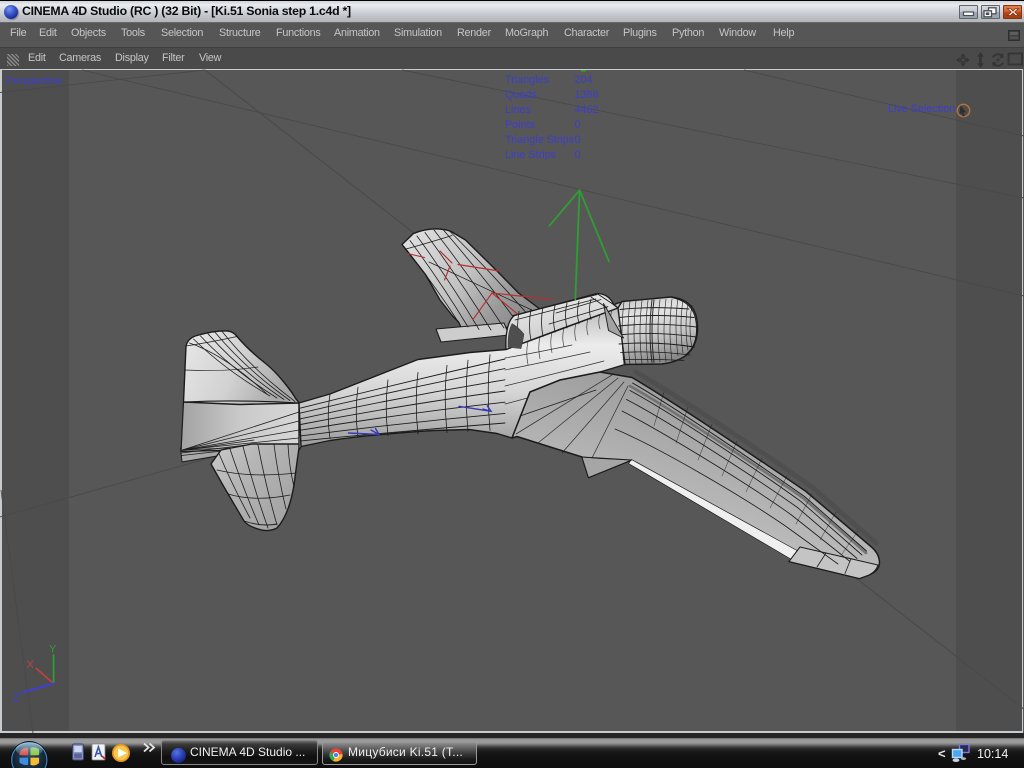 The width and height of the screenshot is (1024, 768). What do you see at coordinates (53, 650) in the screenshot?
I see `svg-text: Y` at bounding box center [53, 650].